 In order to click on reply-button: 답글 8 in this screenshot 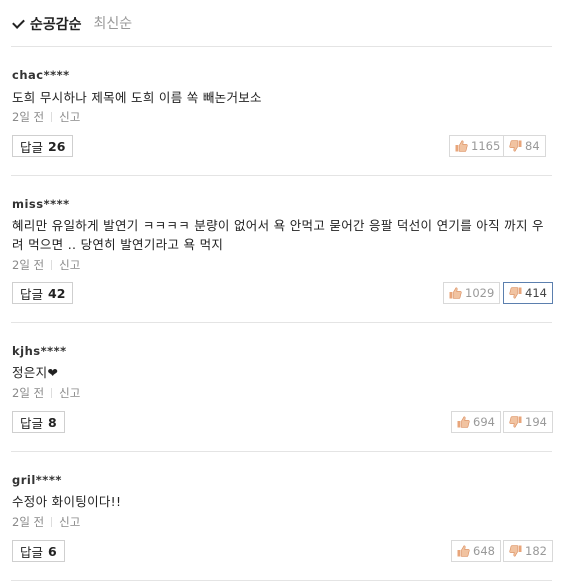, I will do `click(38, 422)`.